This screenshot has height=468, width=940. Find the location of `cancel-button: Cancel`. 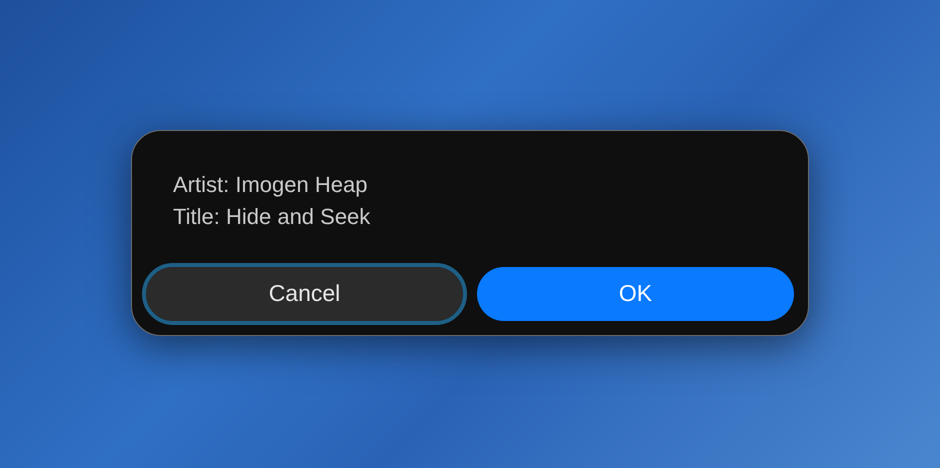

cancel-button: Cancel is located at coordinates (304, 293).